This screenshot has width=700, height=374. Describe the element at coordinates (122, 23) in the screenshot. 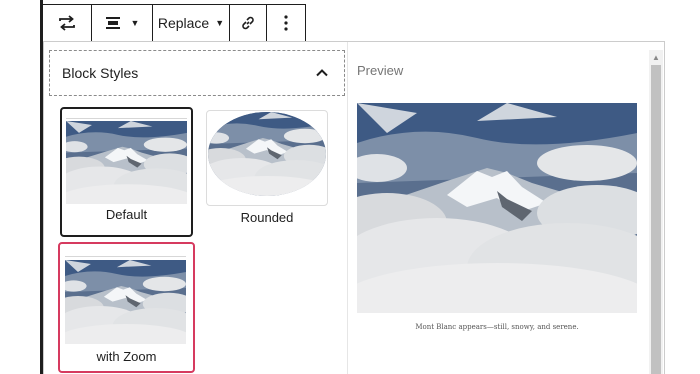

I see `align-button: ▼` at that location.